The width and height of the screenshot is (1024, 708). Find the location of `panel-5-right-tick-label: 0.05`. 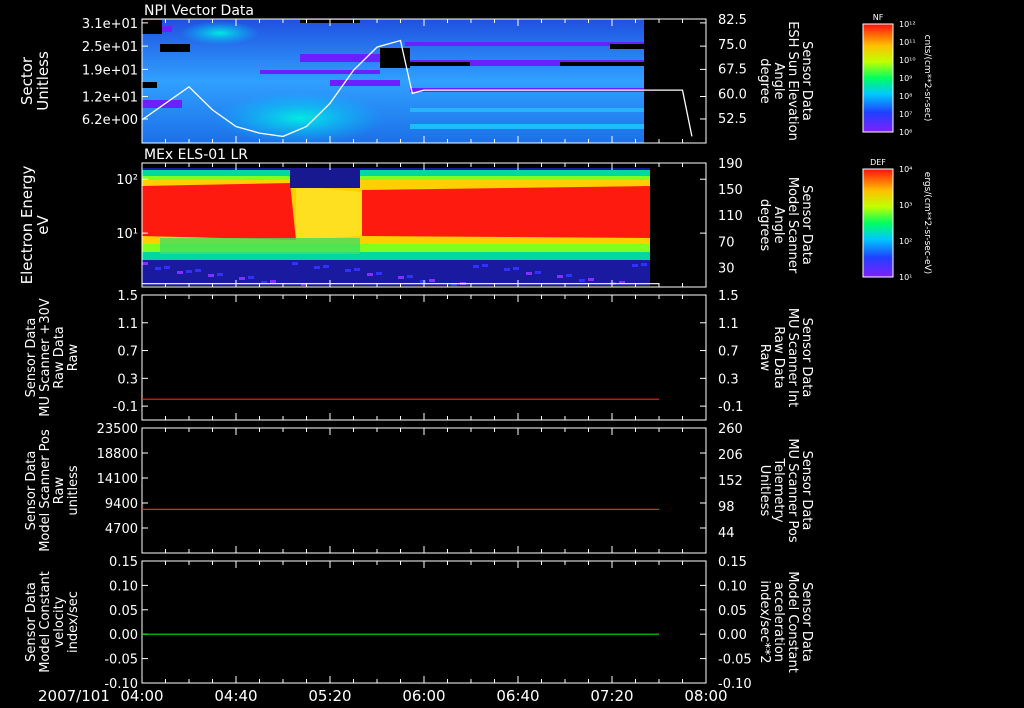

panel-5-right-tick-label: 0.05 is located at coordinates (732, 611).